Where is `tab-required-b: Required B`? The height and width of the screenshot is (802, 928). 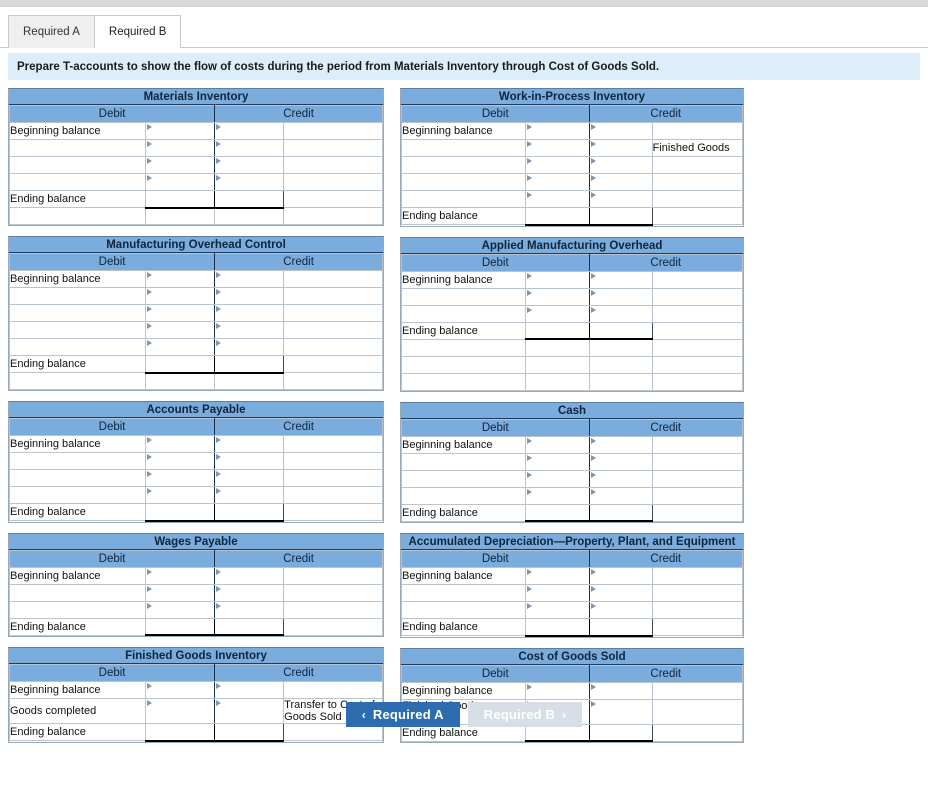
tab-required-b: Required B is located at coordinates (137, 32).